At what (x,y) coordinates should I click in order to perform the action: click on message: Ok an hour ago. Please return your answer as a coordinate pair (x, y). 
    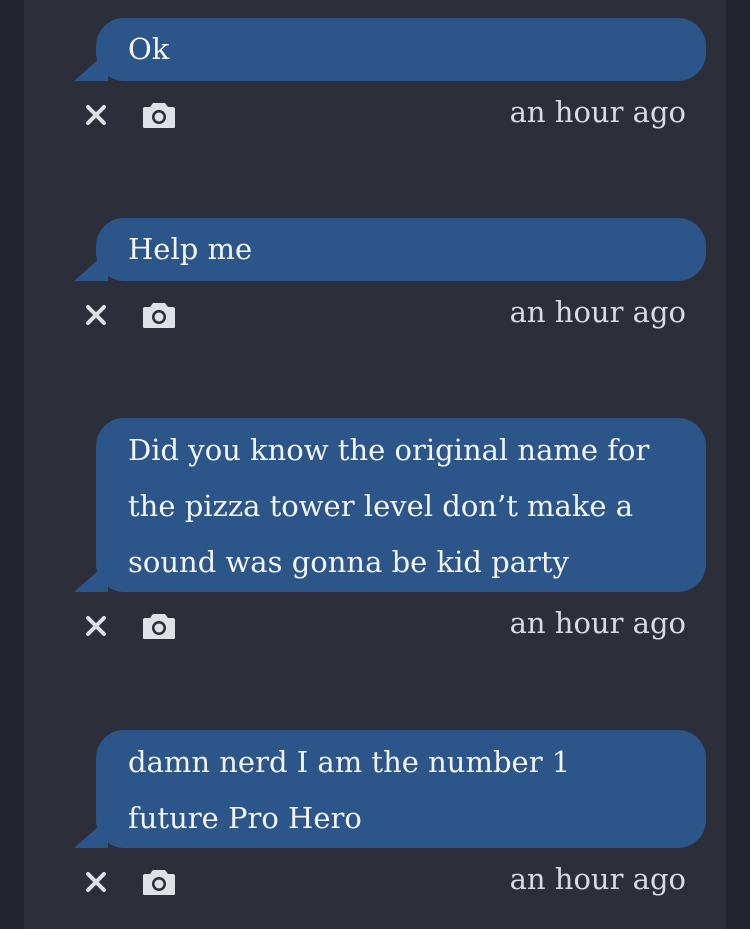
    Looking at the image, I should click on (389, 77).